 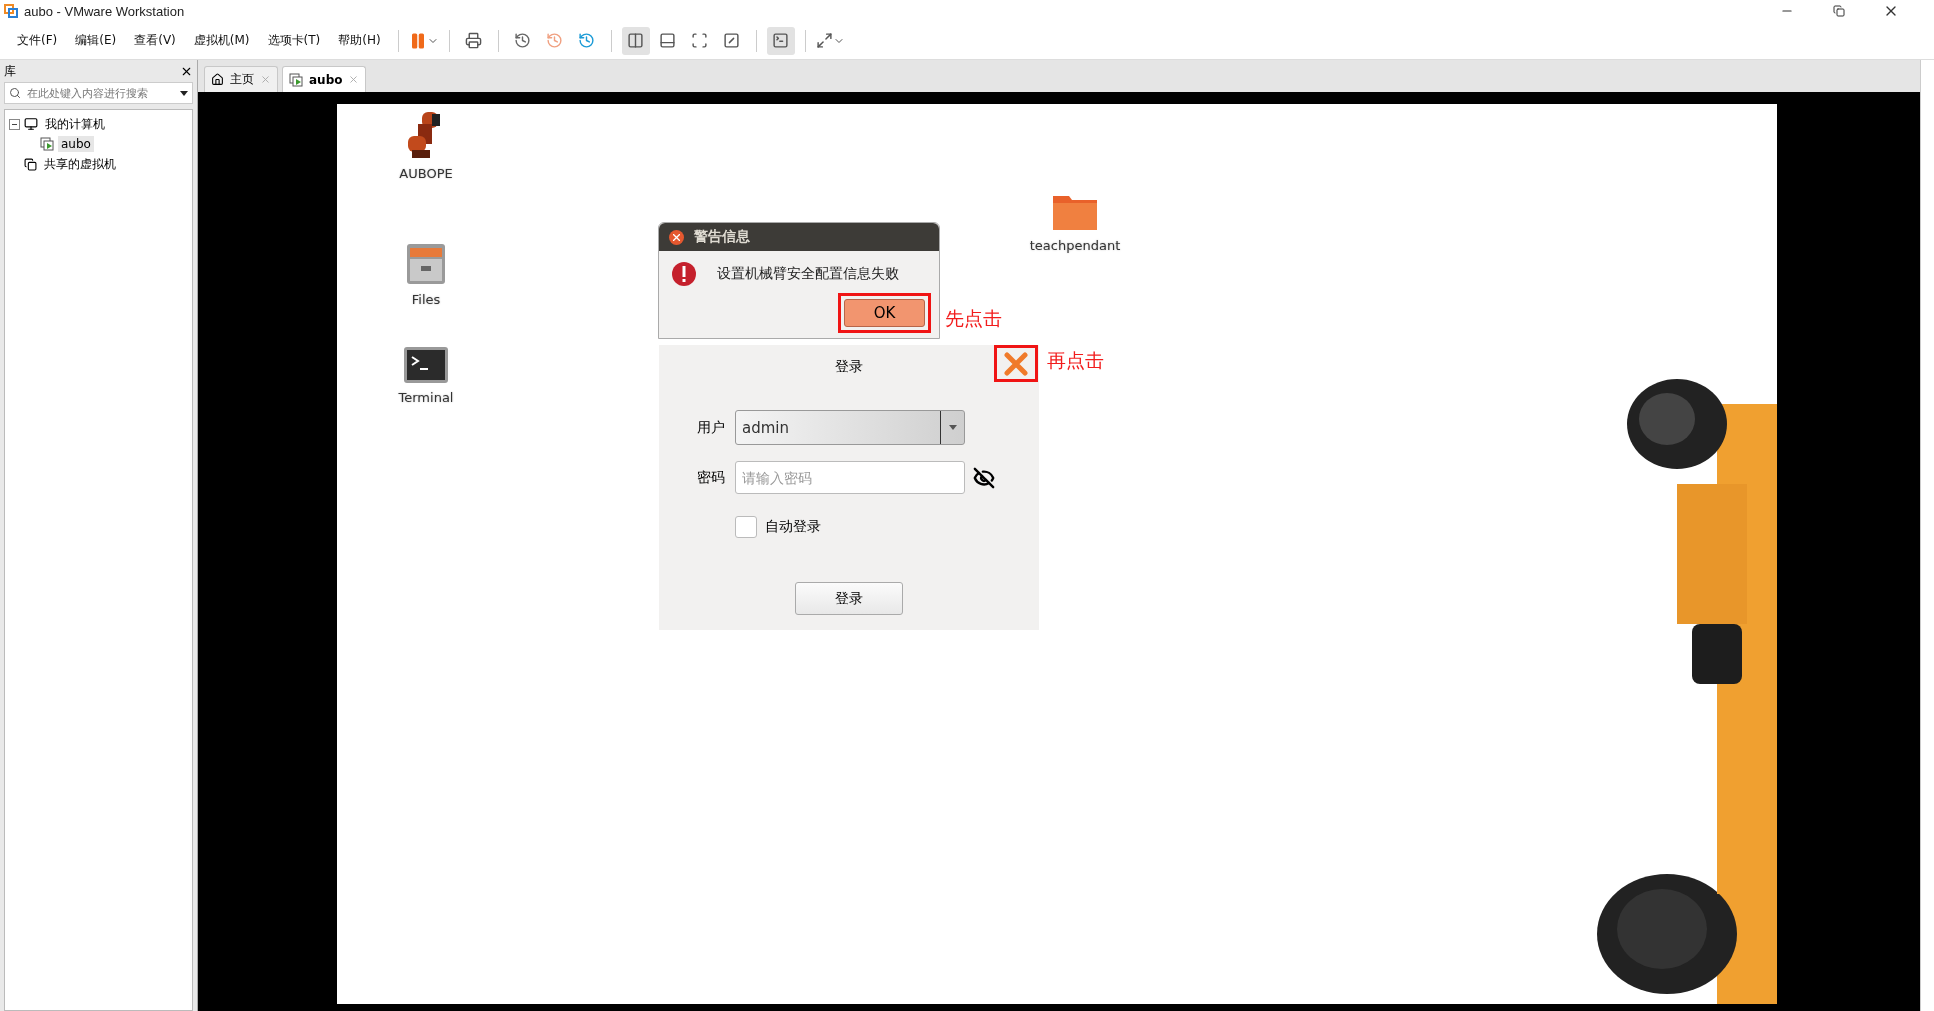 I want to click on library-title: 库, so click(x=10, y=71).